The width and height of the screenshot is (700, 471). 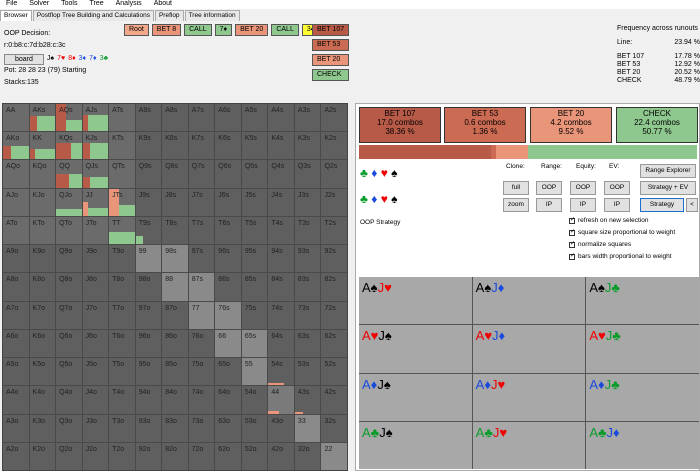 What do you see at coordinates (307, 259) in the screenshot?
I see `range-cell-93s: 93s` at bounding box center [307, 259].